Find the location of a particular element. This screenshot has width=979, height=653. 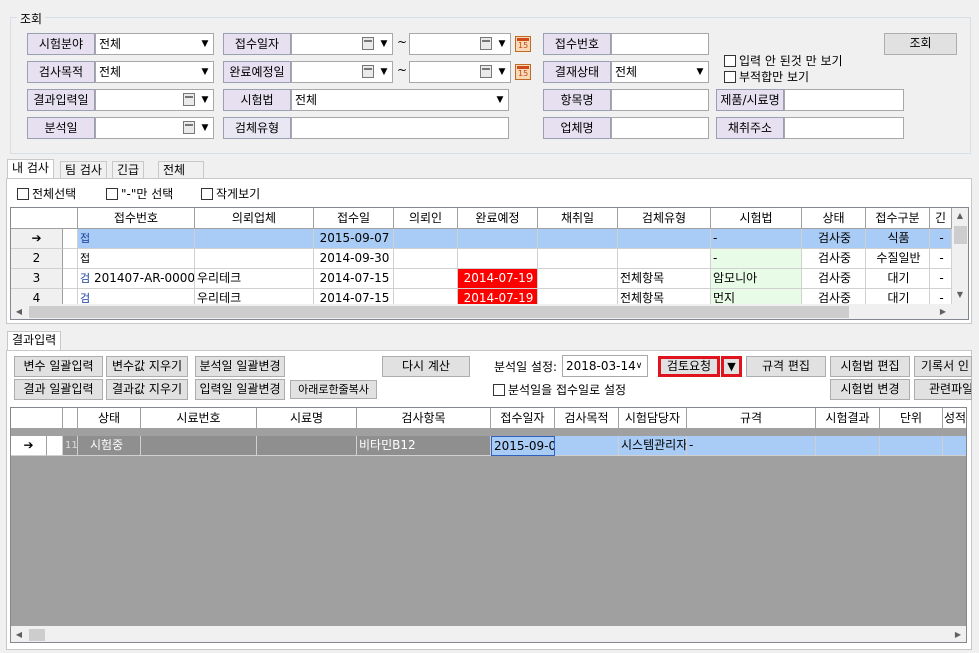

related-files-button: 관련파일 is located at coordinates (943, 389).